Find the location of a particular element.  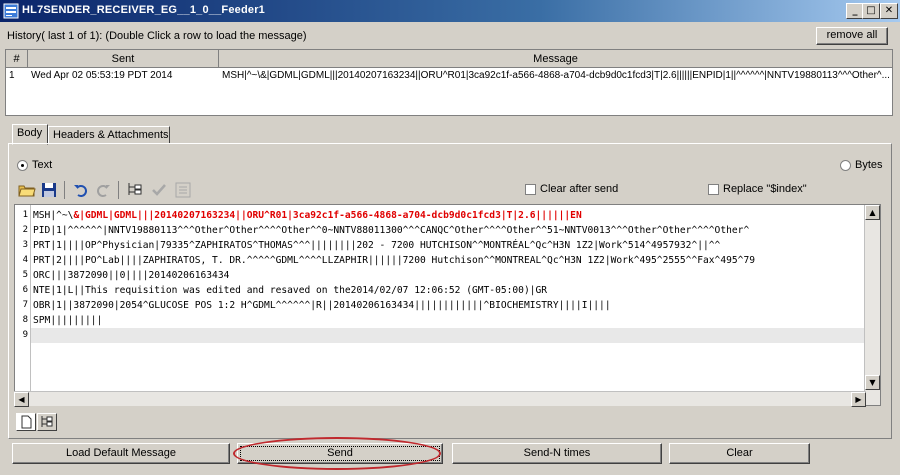

row-sent-time: Wed Apr 02 05:53:19 PDT 2014 is located at coordinates (102, 75).